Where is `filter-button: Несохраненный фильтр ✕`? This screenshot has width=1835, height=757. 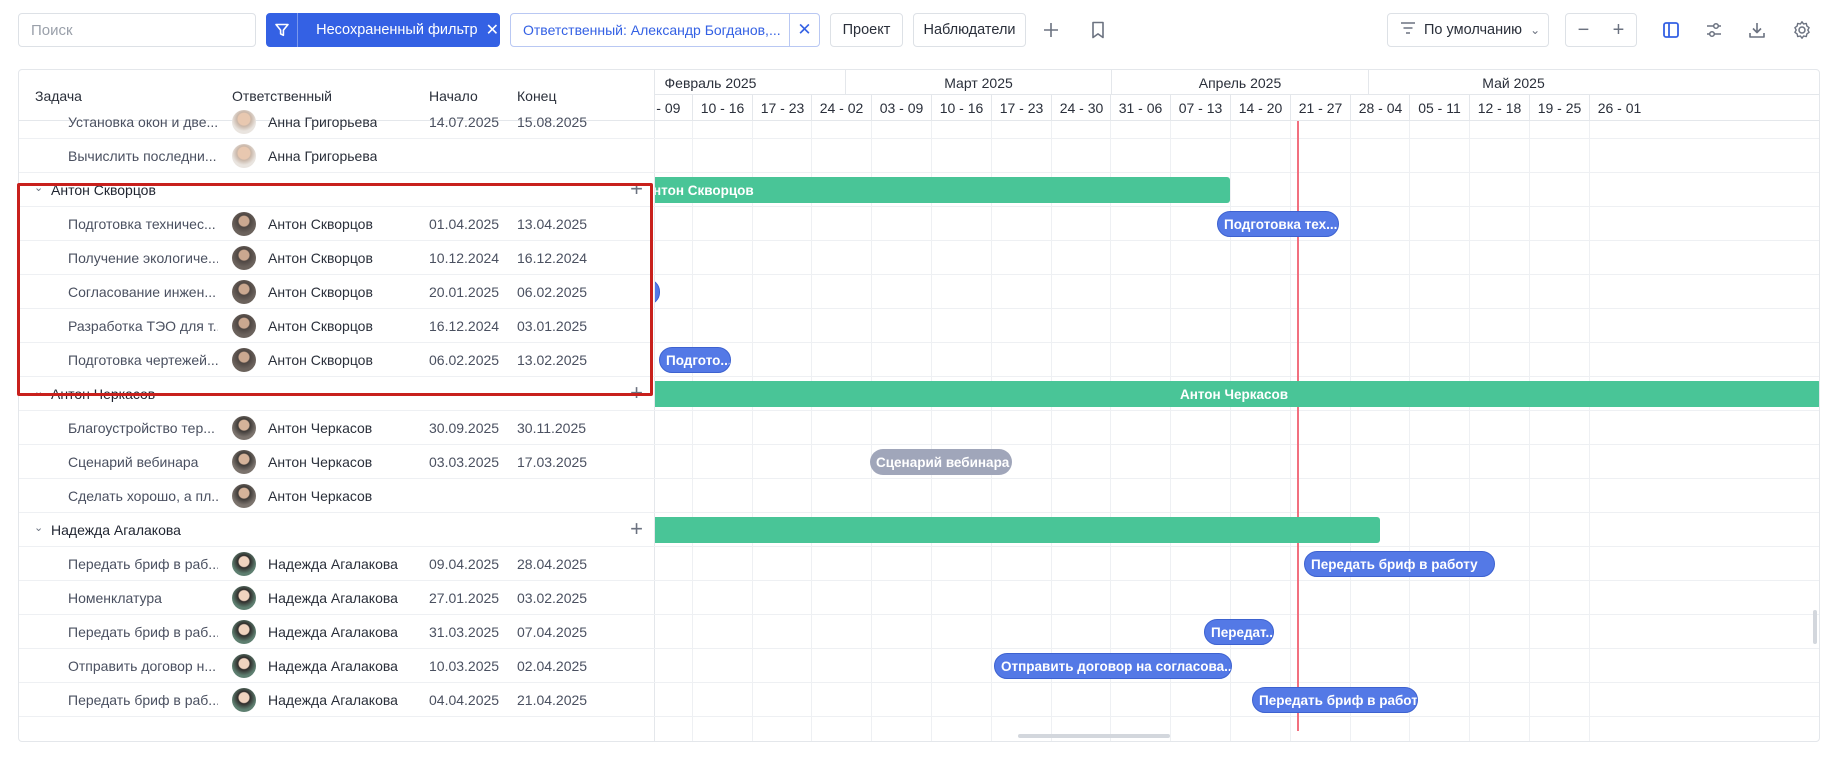 filter-button: Несохраненный фильтр ✕ is located at coordinates (383, 30).